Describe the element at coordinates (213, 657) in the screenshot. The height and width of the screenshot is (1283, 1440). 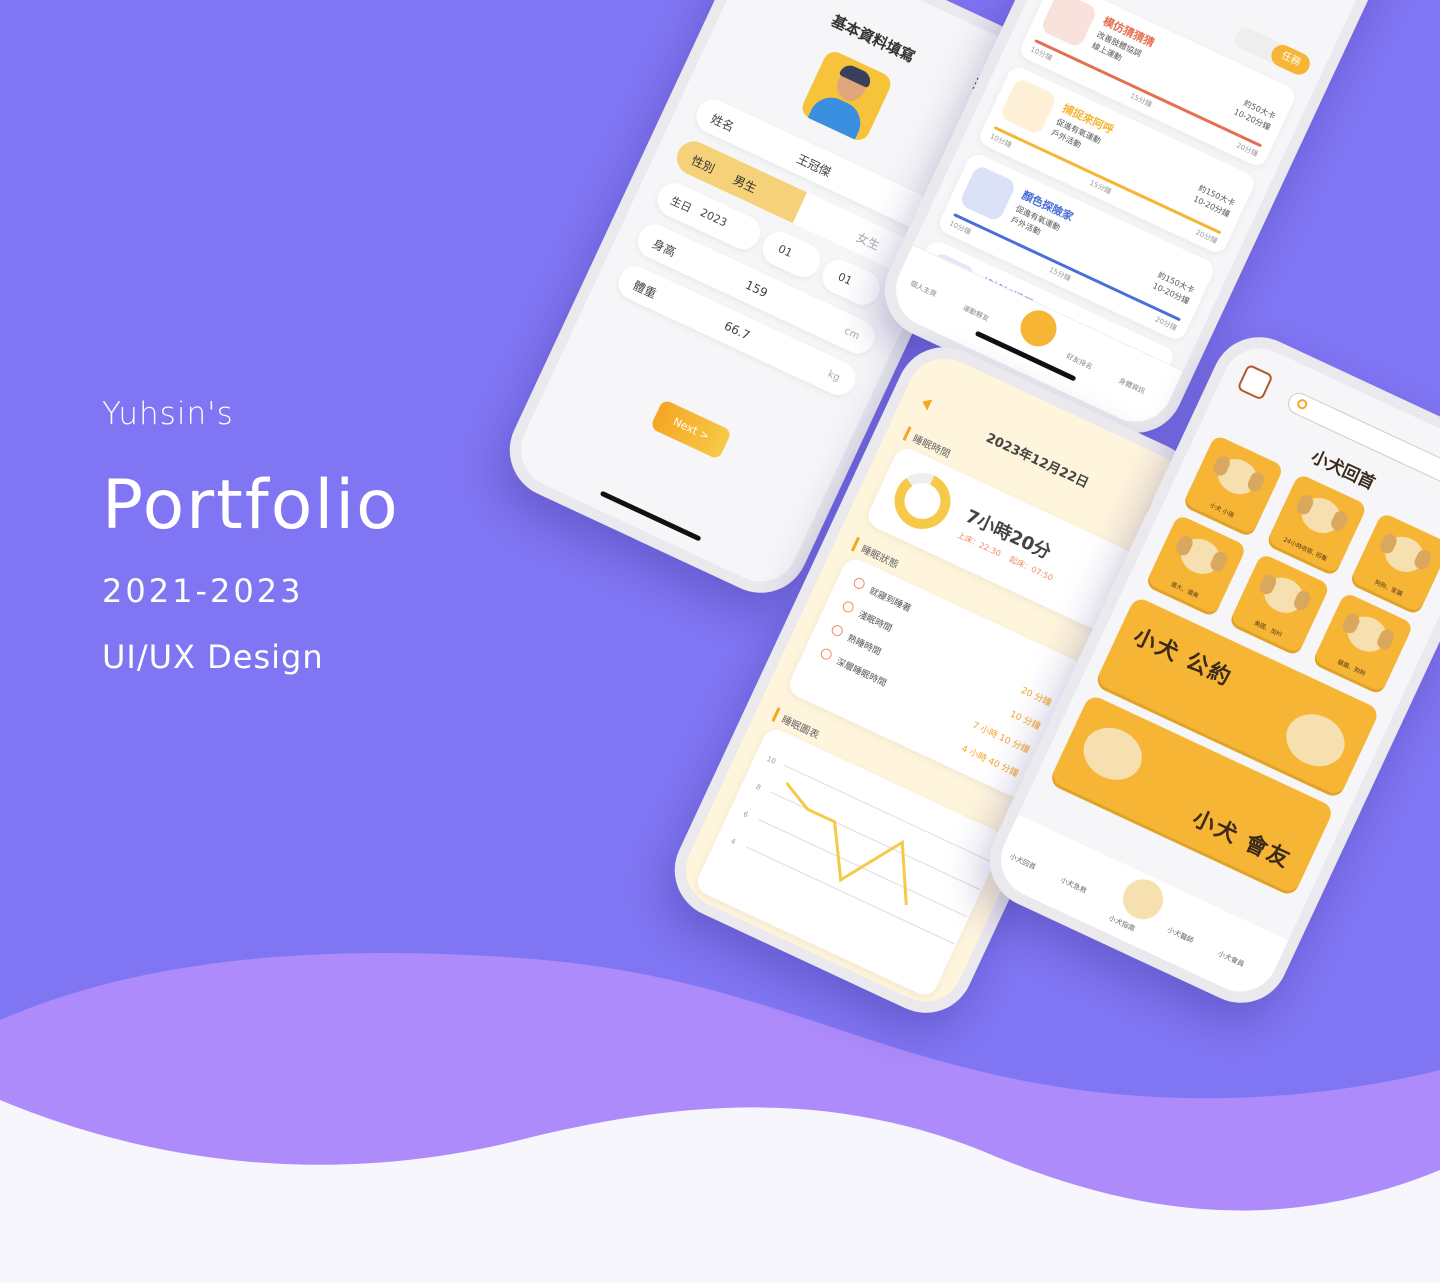
I see `hero-role: UI/UX Design` at that location.